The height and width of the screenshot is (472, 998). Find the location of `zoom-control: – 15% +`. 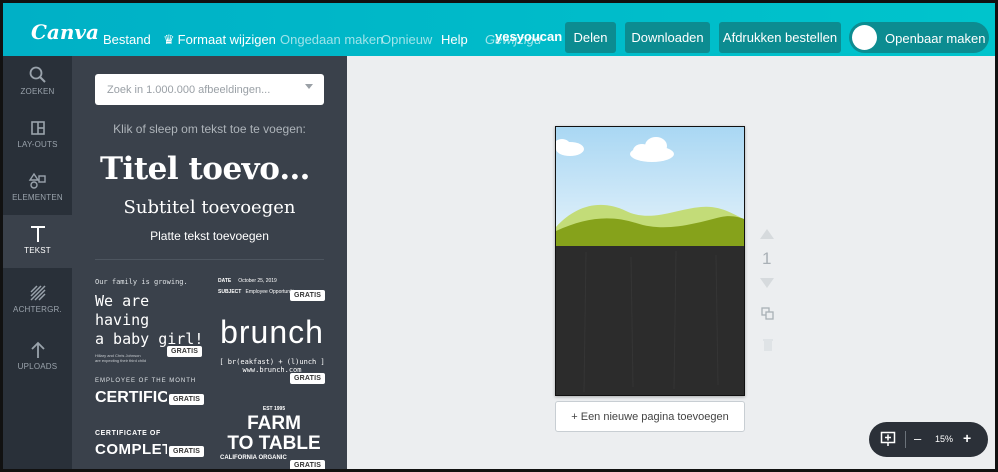

zoom-control: – 15% + is located at coordinates (928, 439).